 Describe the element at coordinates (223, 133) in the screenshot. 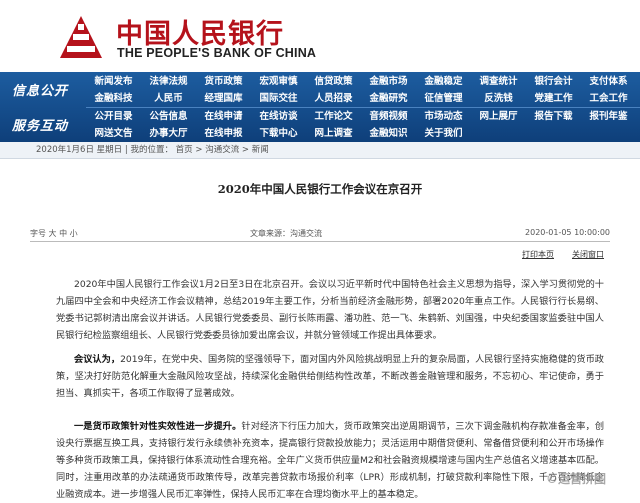

I see `nav-item: 在线申报` at that location.